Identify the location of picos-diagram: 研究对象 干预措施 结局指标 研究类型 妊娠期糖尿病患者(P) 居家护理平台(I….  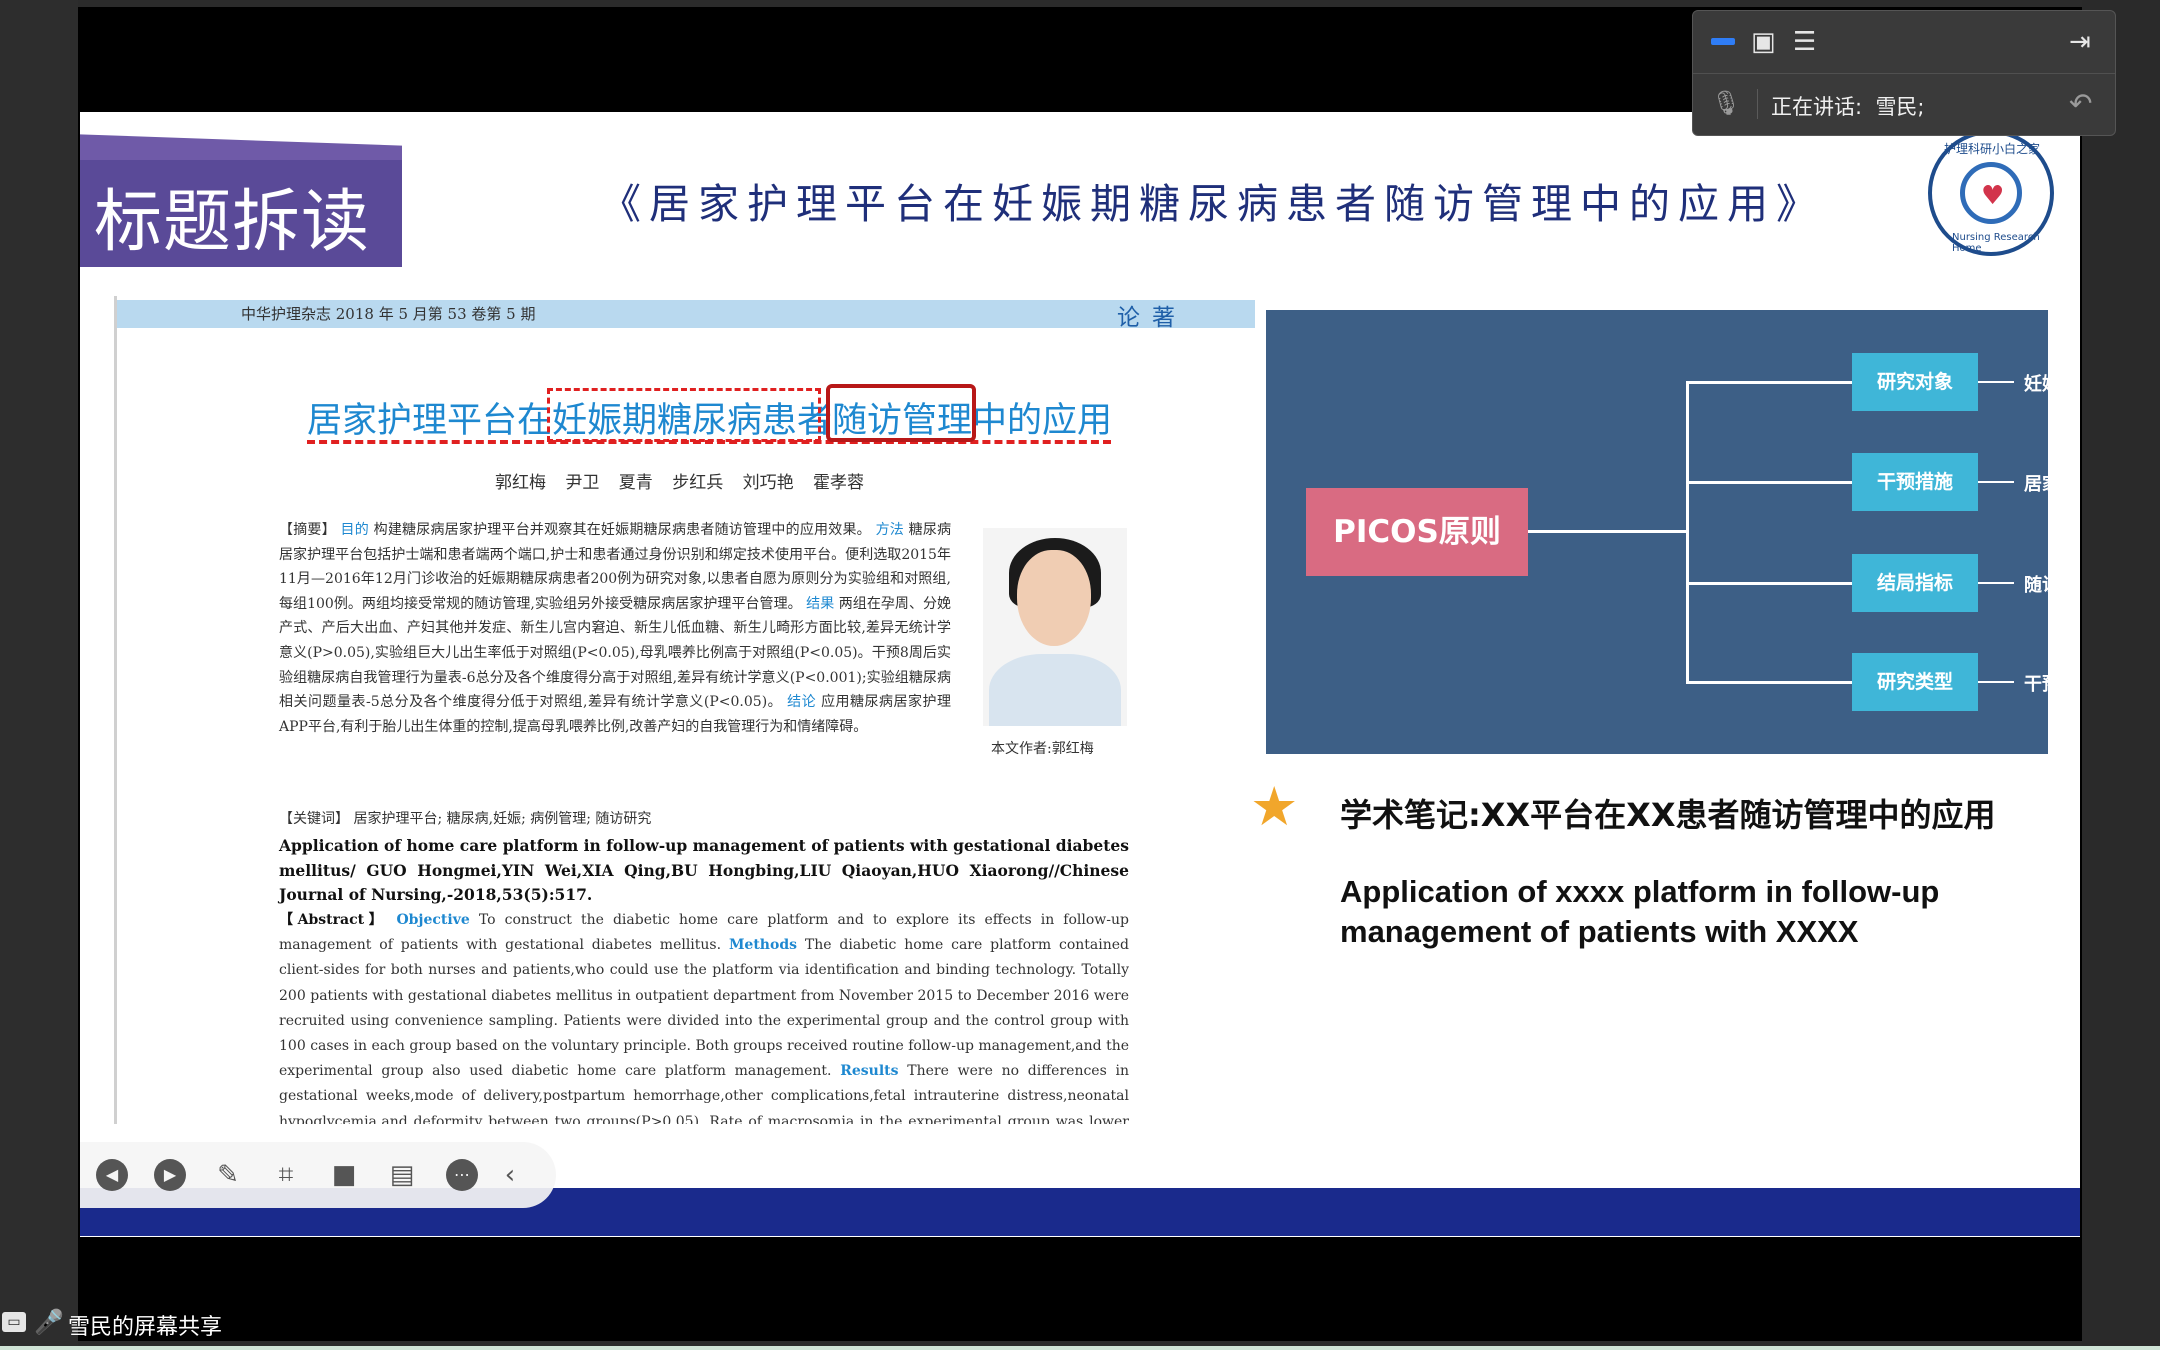
(1673, 532).